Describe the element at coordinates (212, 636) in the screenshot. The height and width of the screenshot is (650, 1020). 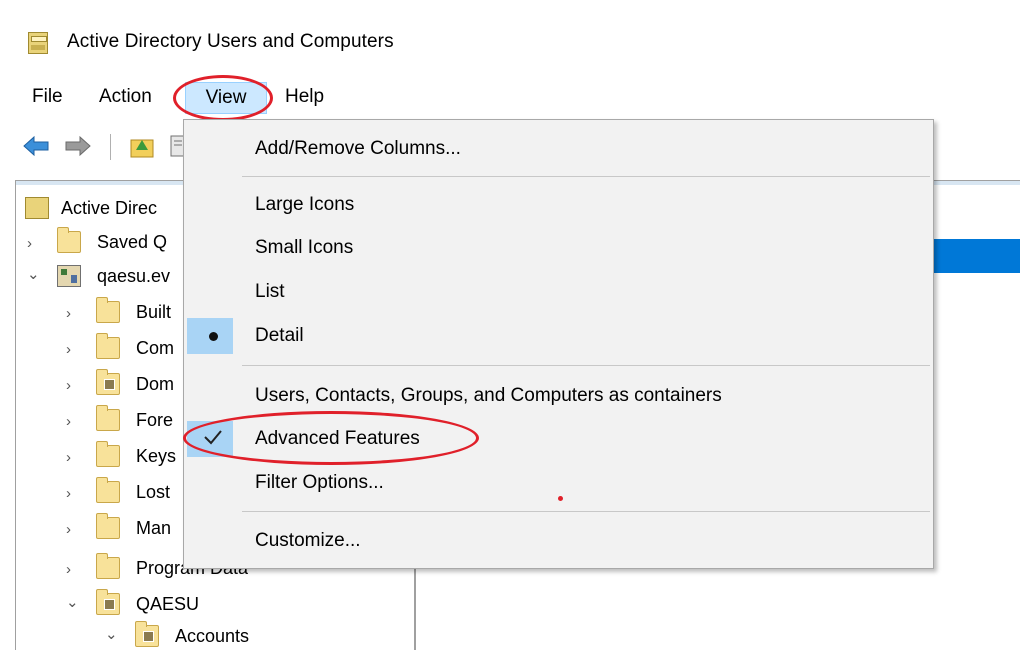
I see `tree-item-label: Accounts` at that location.